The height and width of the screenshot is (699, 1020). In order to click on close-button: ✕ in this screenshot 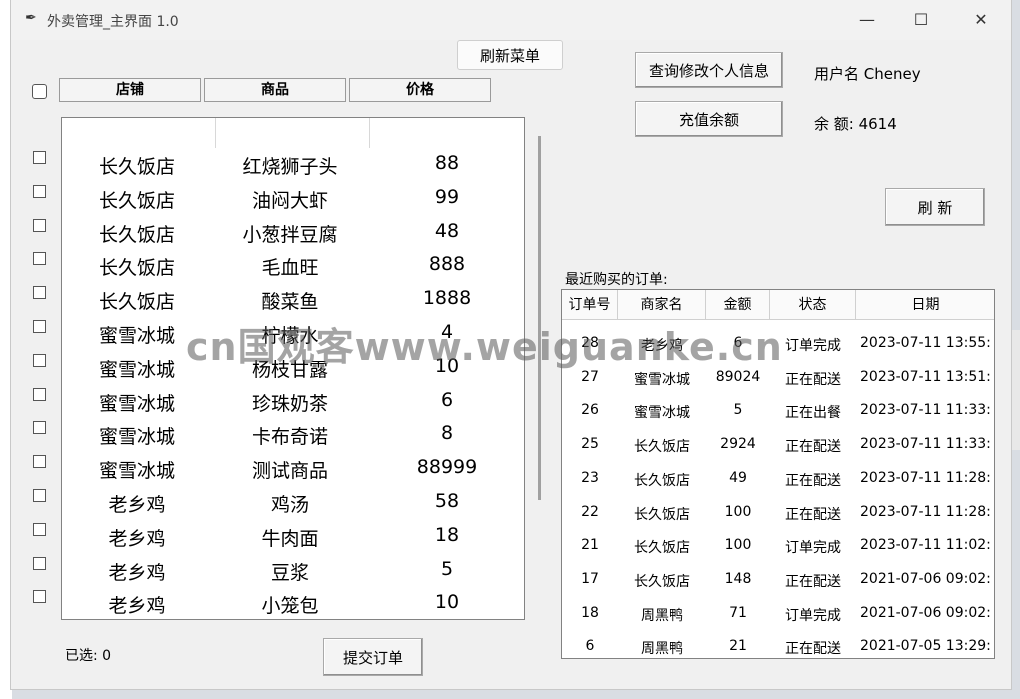, I will do `click(981, 20)`.